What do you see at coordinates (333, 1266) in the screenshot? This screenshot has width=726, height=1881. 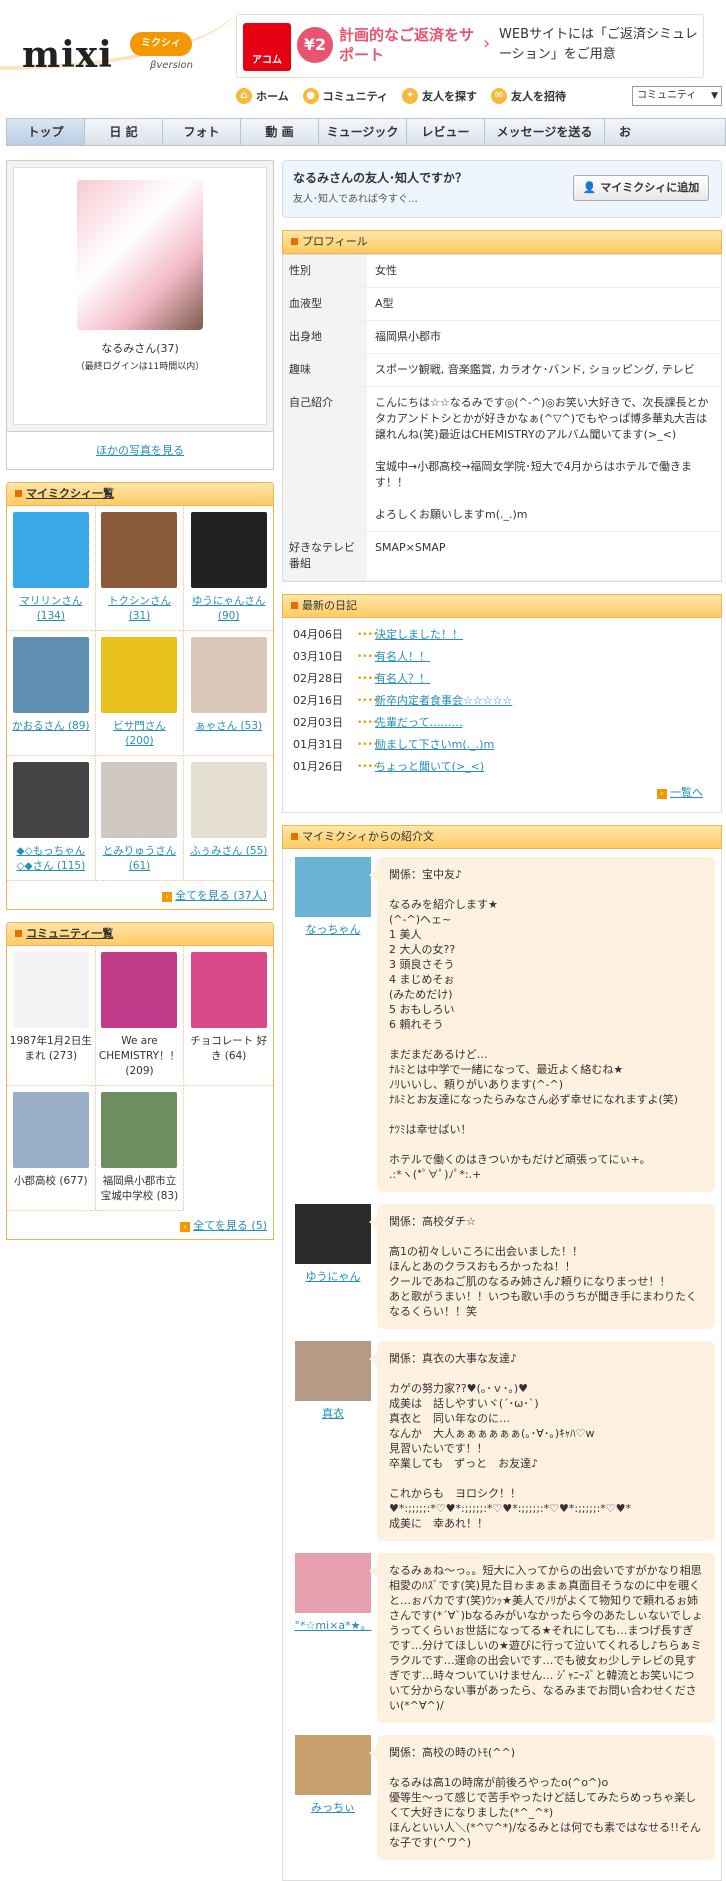 I see `intro-author: ゆうにゃん` at bounding box center [333, 1266].